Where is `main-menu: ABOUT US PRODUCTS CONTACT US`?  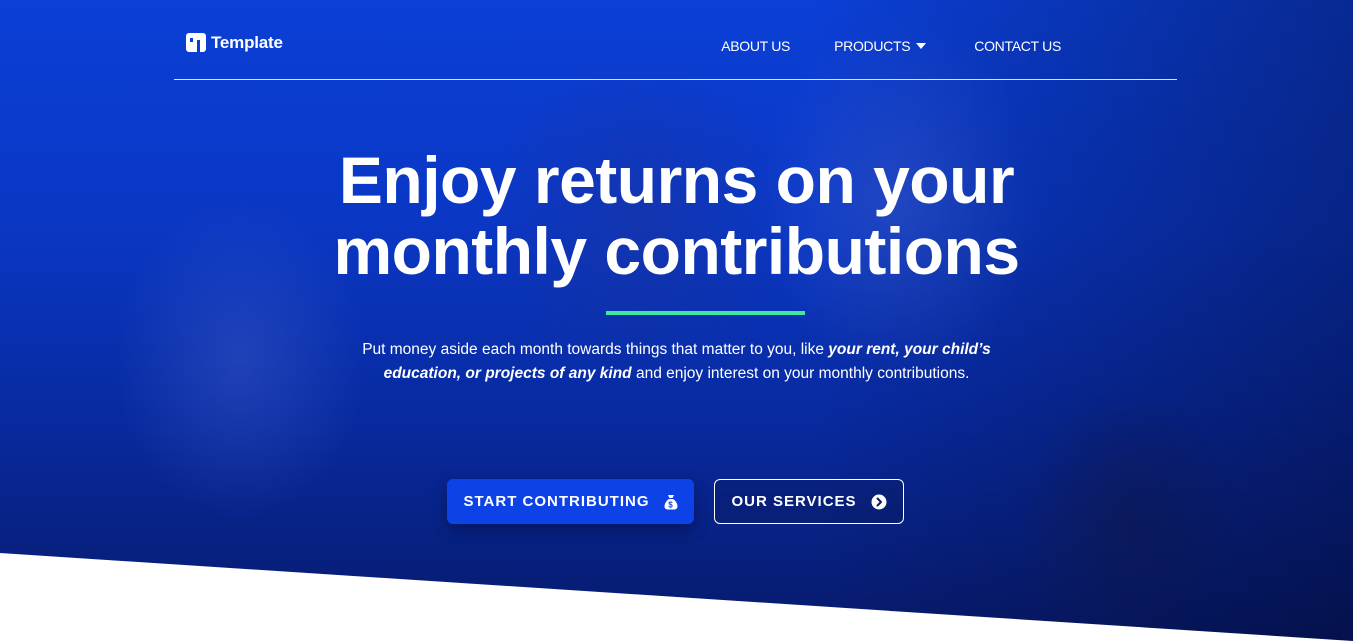 main-menu: ABOUT US PRODUCTS CONTACT US is located at coordinates (891, 46).